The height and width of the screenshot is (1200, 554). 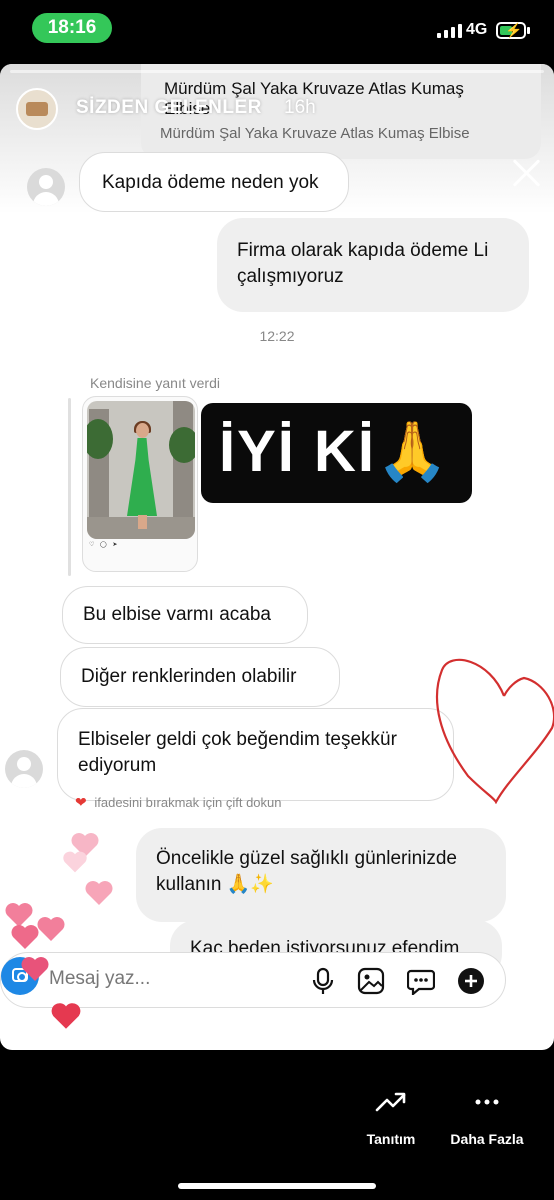 What do you see at coordinates (104, 545) in the screenshot?
I see `post-action-icons: ♡ ◯ ➤` at bounding box center [104, 545].